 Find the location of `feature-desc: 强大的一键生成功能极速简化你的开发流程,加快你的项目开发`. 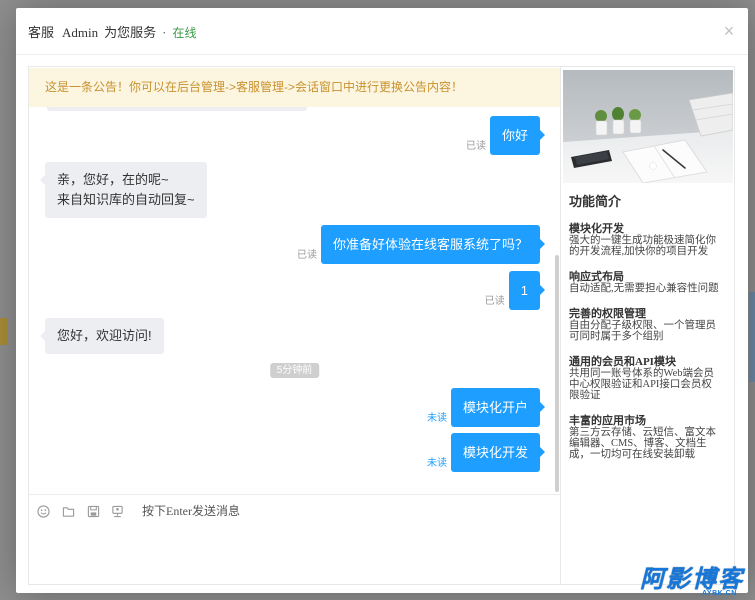

feature-desc: 强大的一键生成功能极速简化你的开发流程,加快你的项目开发 is located at coordinates (642, 246).